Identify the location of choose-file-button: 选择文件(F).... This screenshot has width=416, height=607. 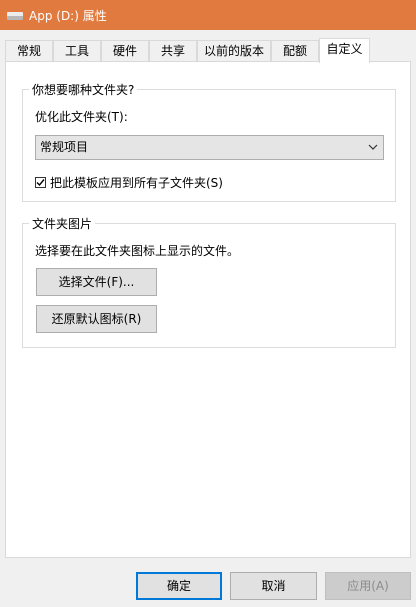
(96, 282).